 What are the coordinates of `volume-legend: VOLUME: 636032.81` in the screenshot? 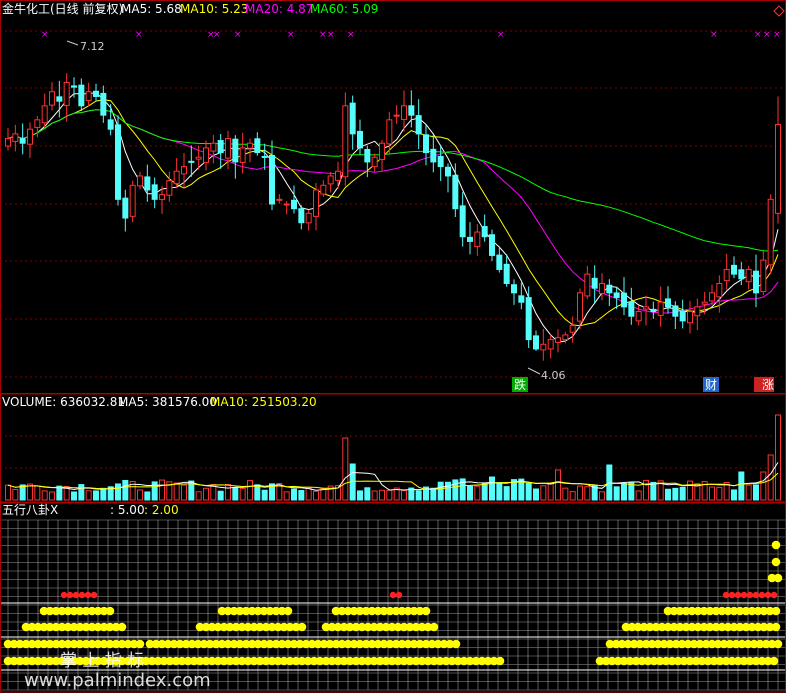 It's located at (63, 402).